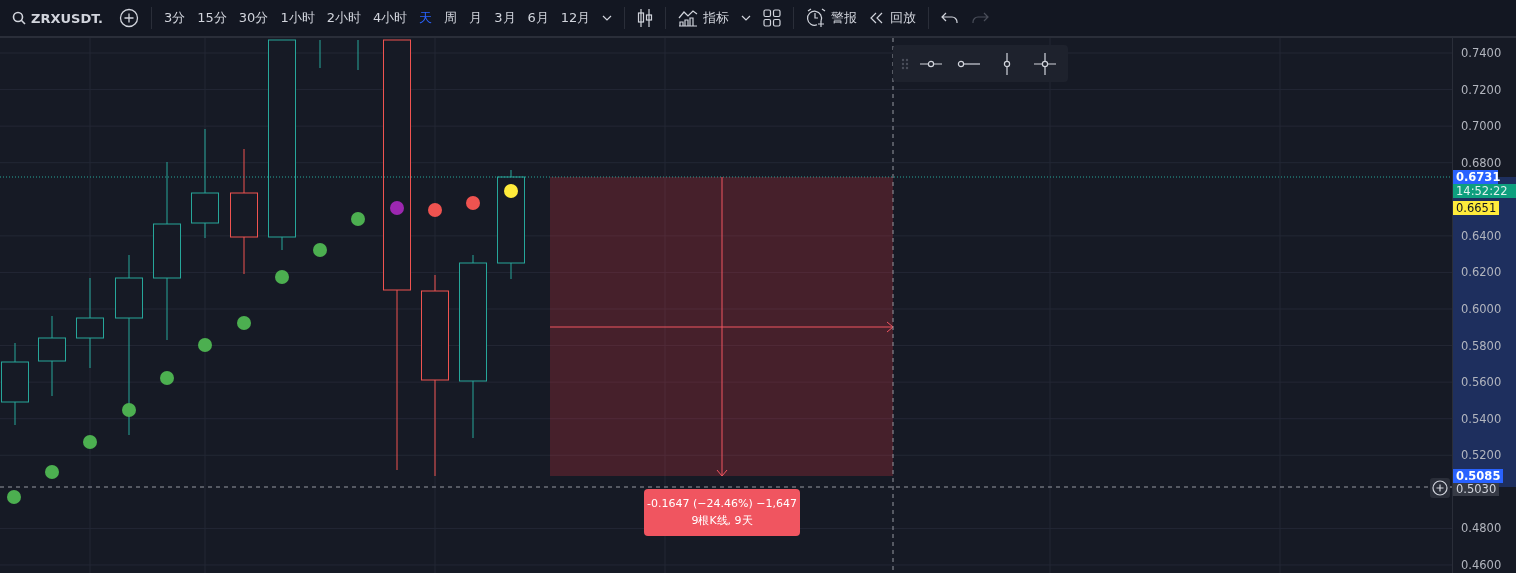 This screenshot has height=573, width=1516. What do you see at coordinates (253, 18) in the screenshot?
I see `interval-tab: 30分` at bounding box center [253, 18].